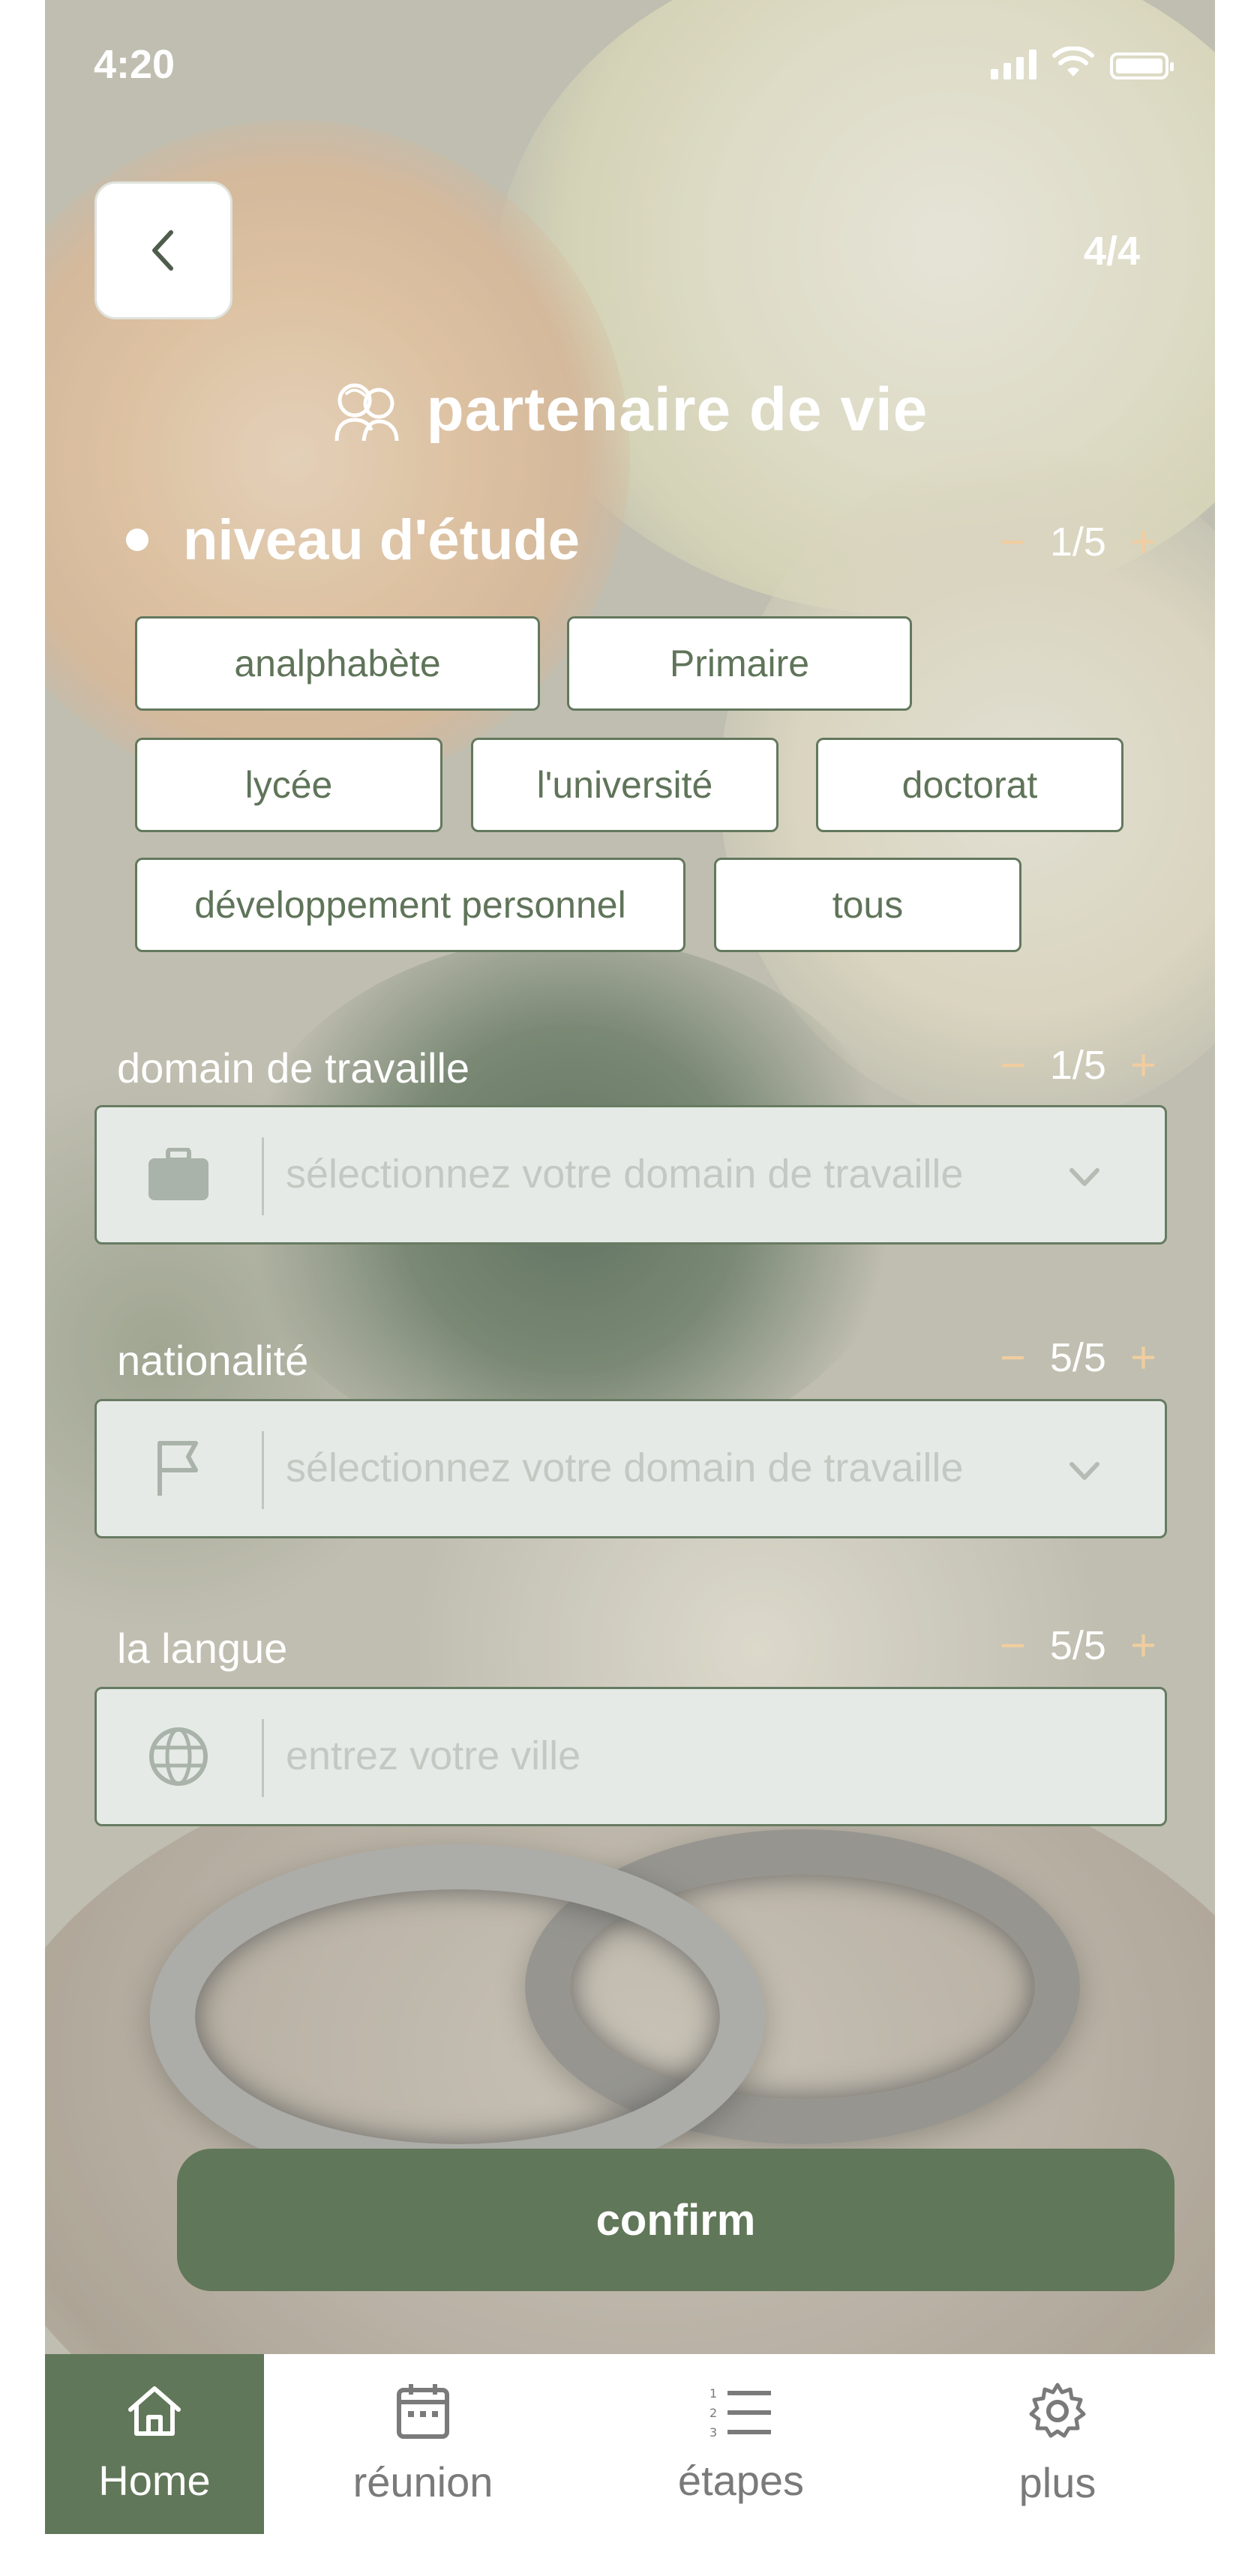 The height and width of the screenshot is (2576, 1260). Describe the element at coordinates (381, 540) in the screenshot. I see `education-label: niveau d'étude` at that location.